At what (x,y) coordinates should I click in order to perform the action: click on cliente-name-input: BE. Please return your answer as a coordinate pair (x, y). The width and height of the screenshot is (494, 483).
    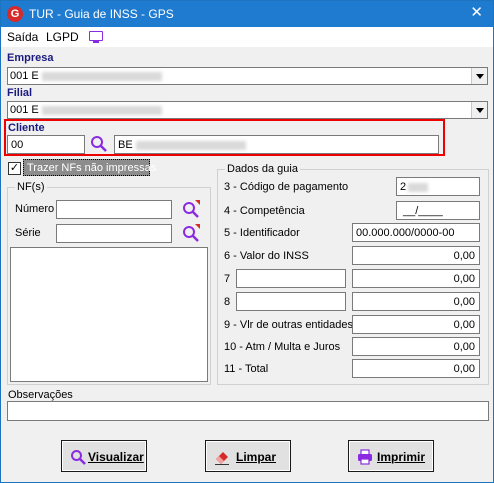
    Looking at the image, I should click on (276, 144).